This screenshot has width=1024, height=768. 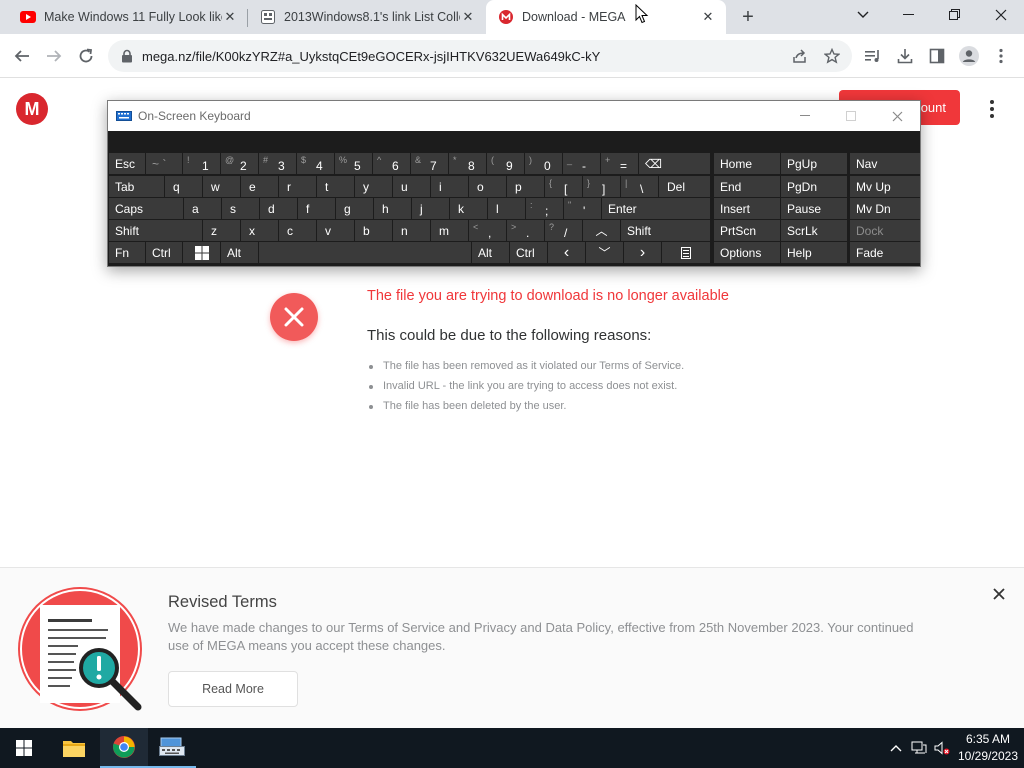 What do you see at coordinates (639, 186) in the screenshot?
I see `key-backslash: | \` at bounding box center [639, 186].